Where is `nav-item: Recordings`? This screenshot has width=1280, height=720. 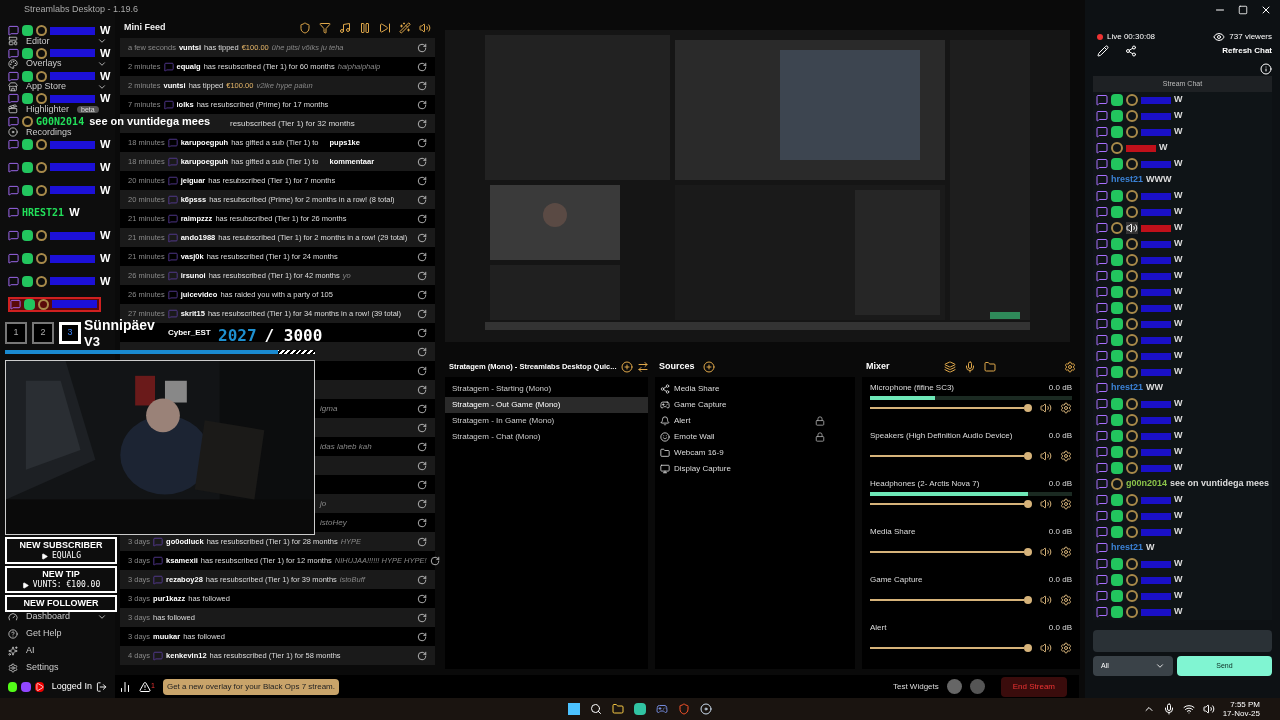 nav-item: Recordings is located at coordinates (49, 132).